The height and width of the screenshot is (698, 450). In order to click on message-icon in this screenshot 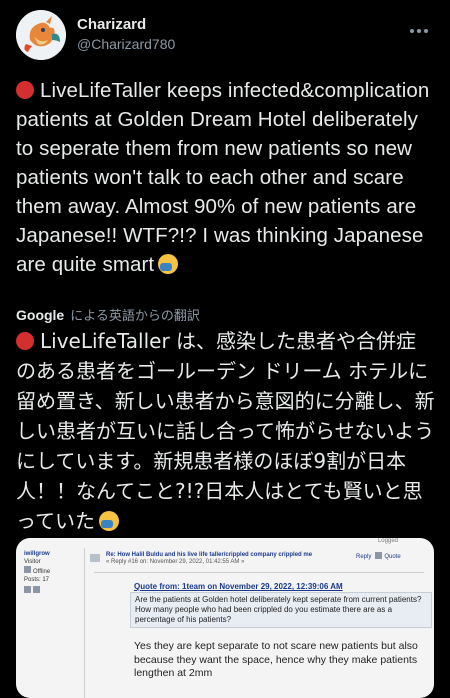, I will do `click(36, 589)`.